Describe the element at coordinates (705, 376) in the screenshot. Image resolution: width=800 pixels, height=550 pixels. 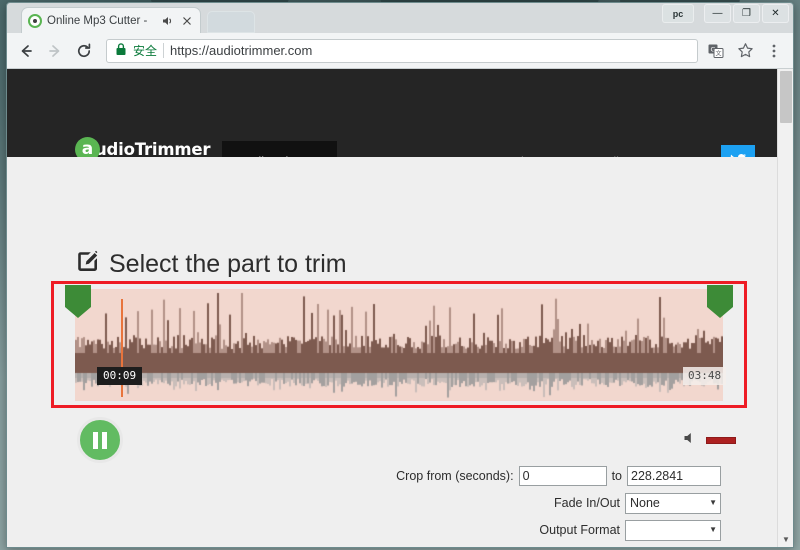
I see `total-time-label: 03:48` at that location.